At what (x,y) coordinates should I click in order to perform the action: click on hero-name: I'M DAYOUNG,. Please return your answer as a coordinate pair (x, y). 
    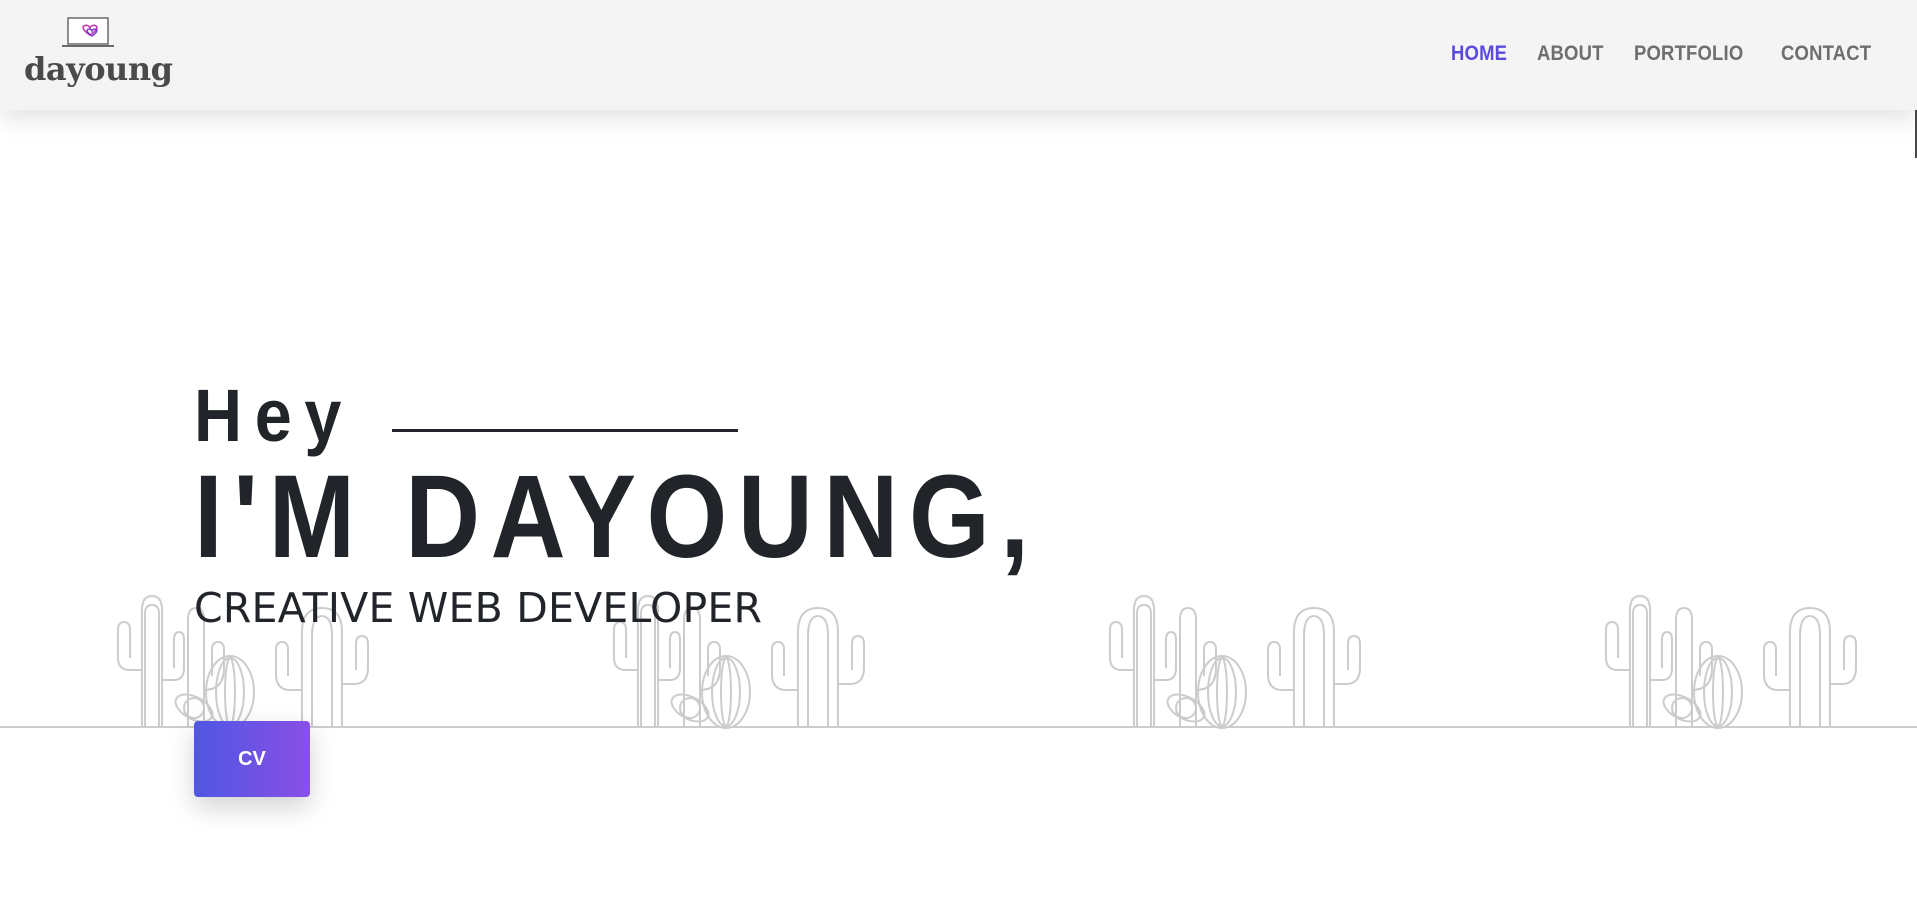
    Looking at the image, I should click on (617, 517).